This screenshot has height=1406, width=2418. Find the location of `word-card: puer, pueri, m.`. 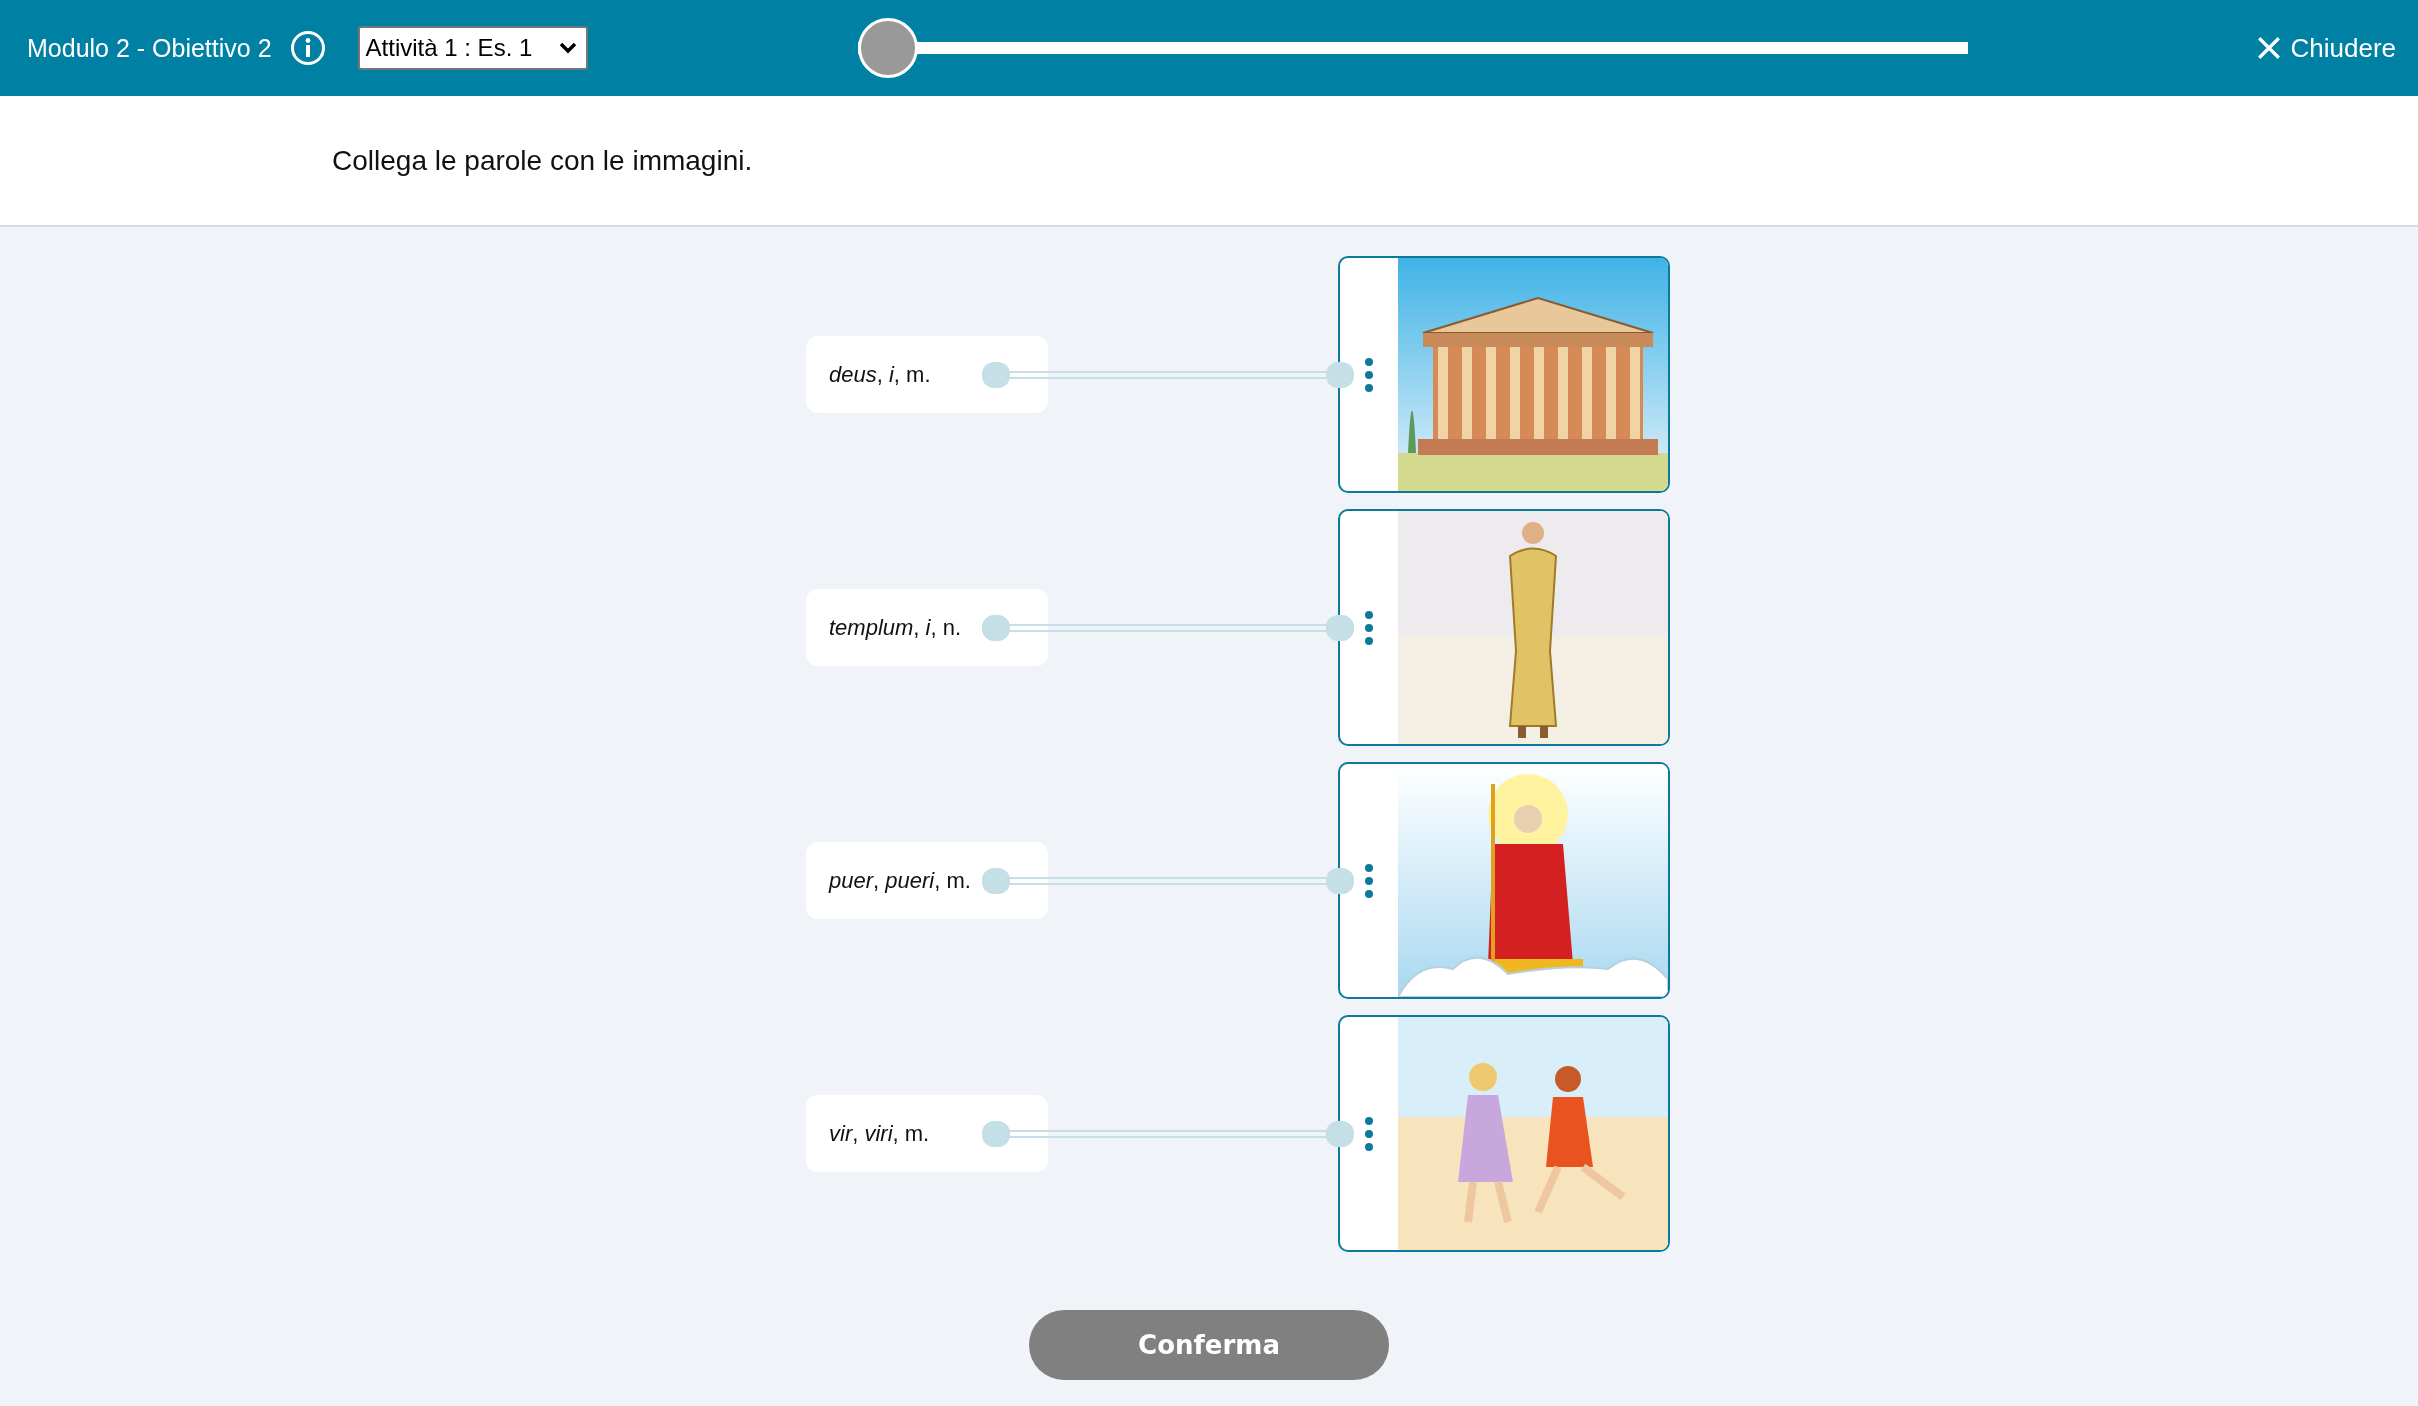

word-card: puer, pueri, m. is located at coordinates (927, 880).